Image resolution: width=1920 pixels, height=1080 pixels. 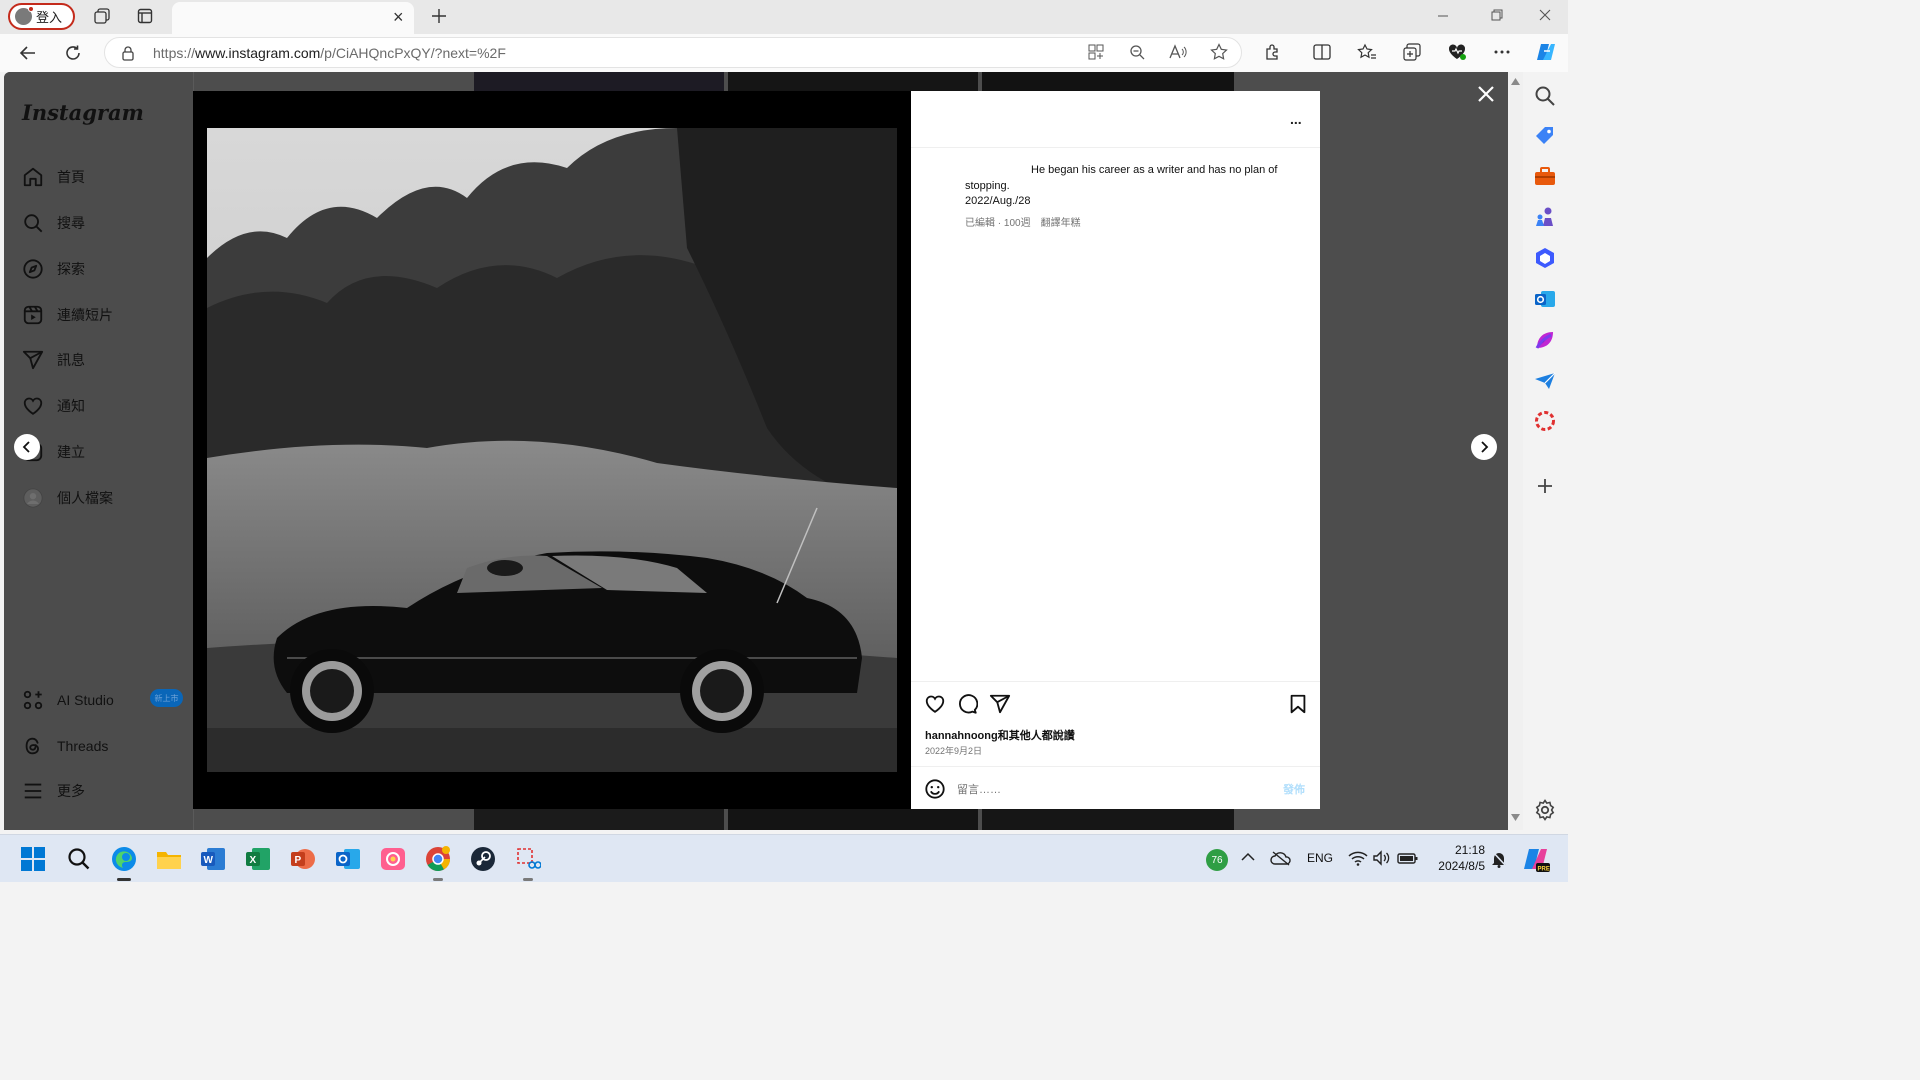 I want to click on lock-icon, so click(x=128, y=53).